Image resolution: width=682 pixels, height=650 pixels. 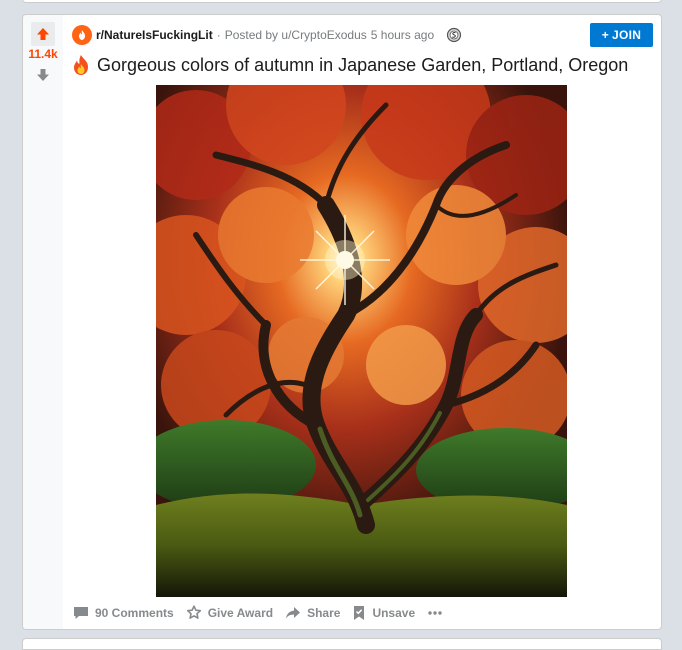 I want to click on save-icon, so click(x=359, y=613).